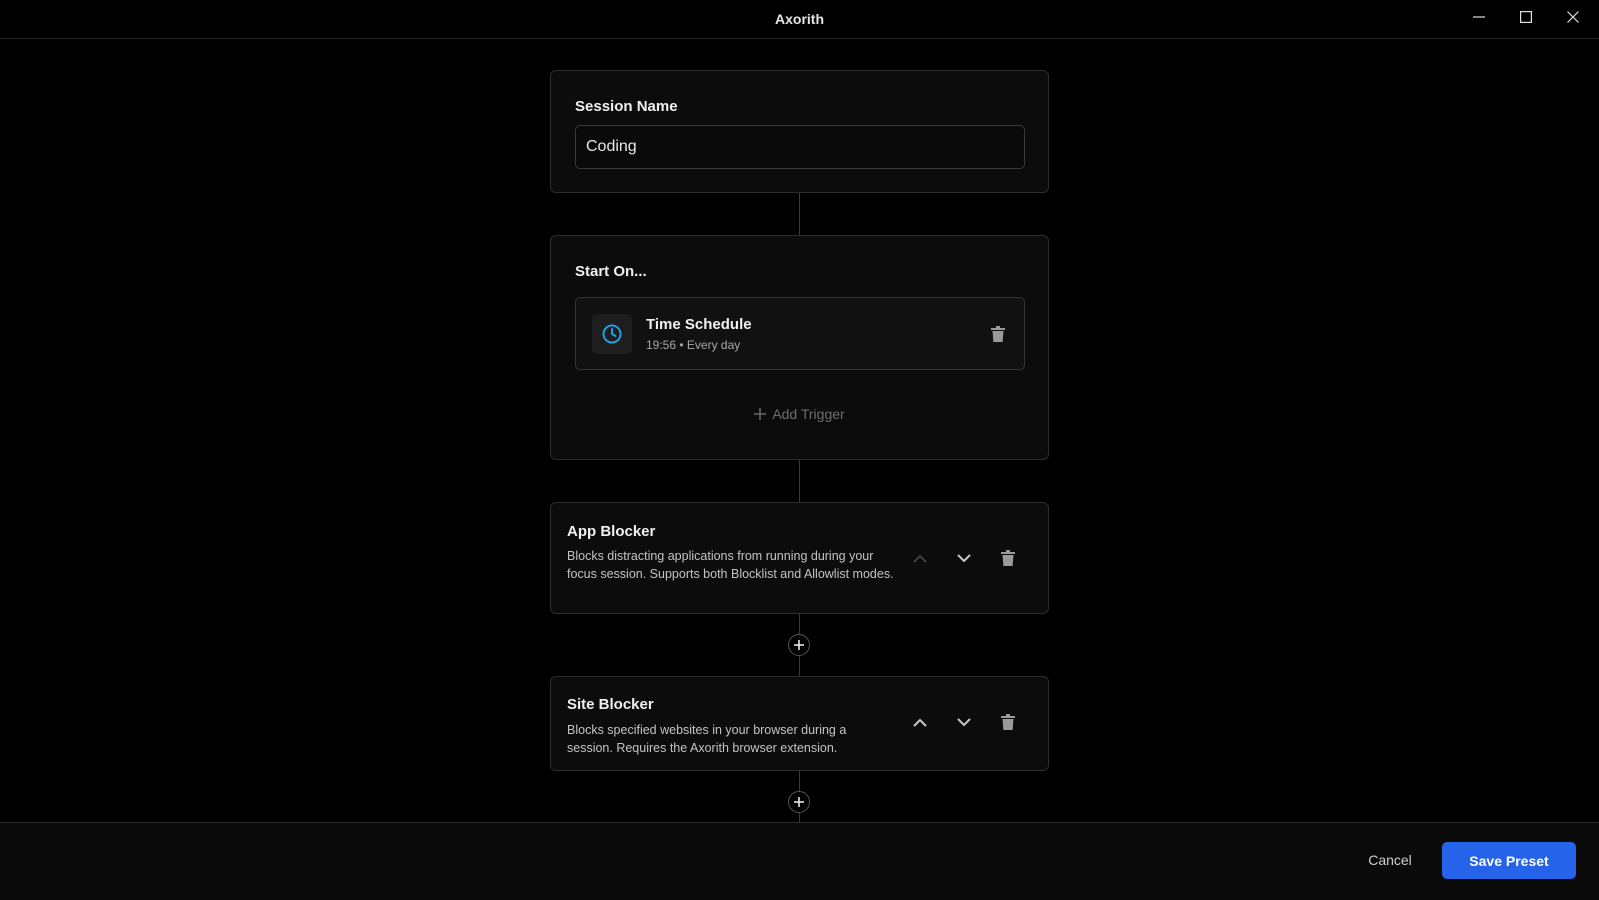 Image resolution: width=1599 pixels, height=900 pixels. What do you see at coordinates (800, 147) in the screenshot?
I see `session-name-input` at bounding box center [800, 147].